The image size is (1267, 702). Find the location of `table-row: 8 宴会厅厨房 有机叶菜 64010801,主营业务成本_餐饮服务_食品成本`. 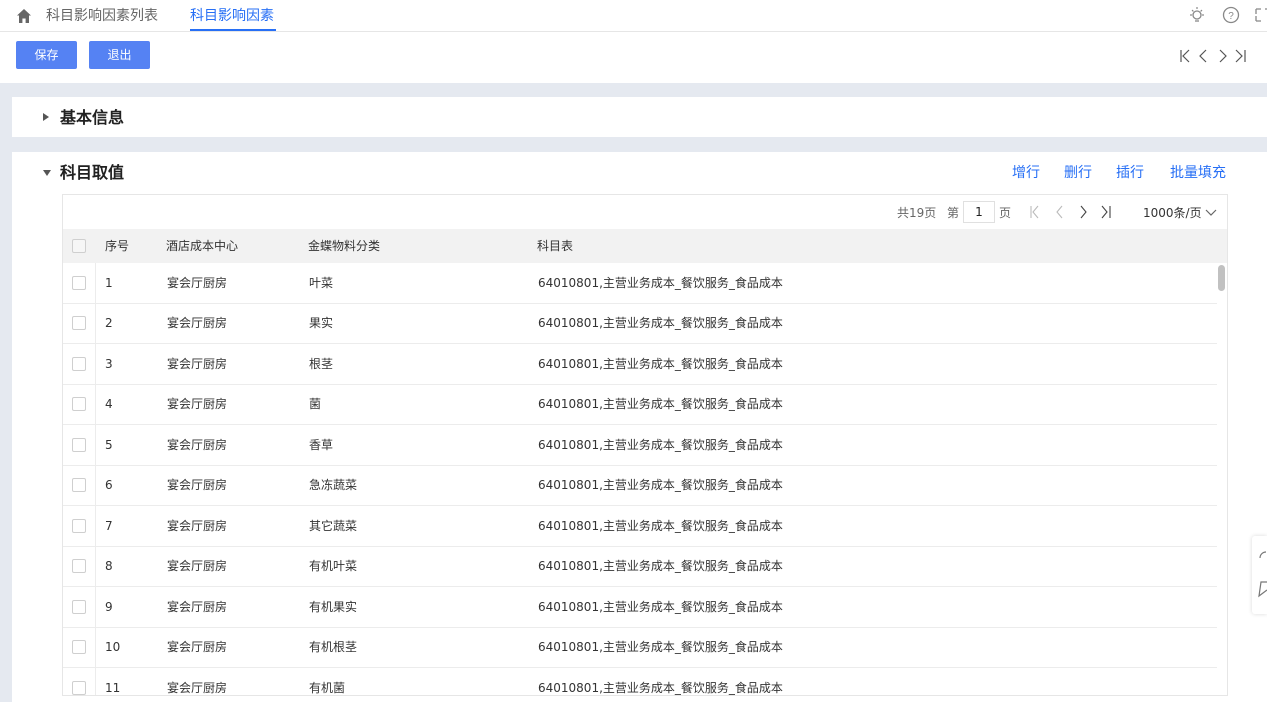

table-row: 8 宴会厅厨房 有机叶菜 64010801,主营业务成本_餐饮服务_食品成本 is located at coordinates (640, 566).